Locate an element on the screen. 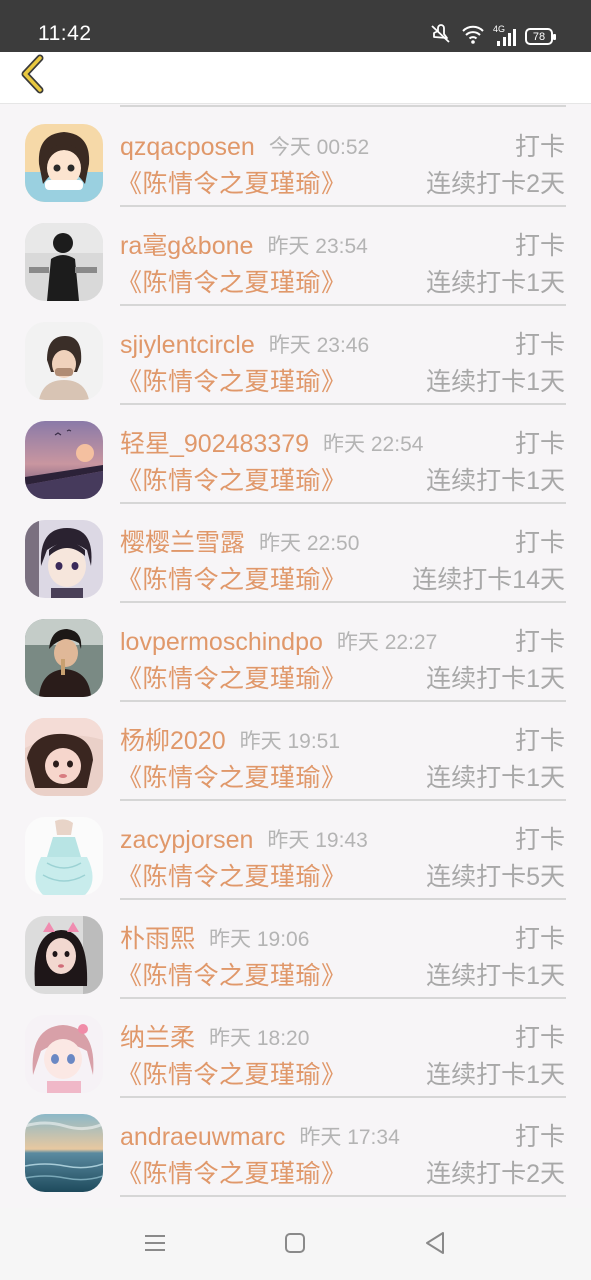 This screenshot has width=591, height=1280. user-name: 樱樱兰雪露 昨天 22:50 is located at coordinates (239, 543).